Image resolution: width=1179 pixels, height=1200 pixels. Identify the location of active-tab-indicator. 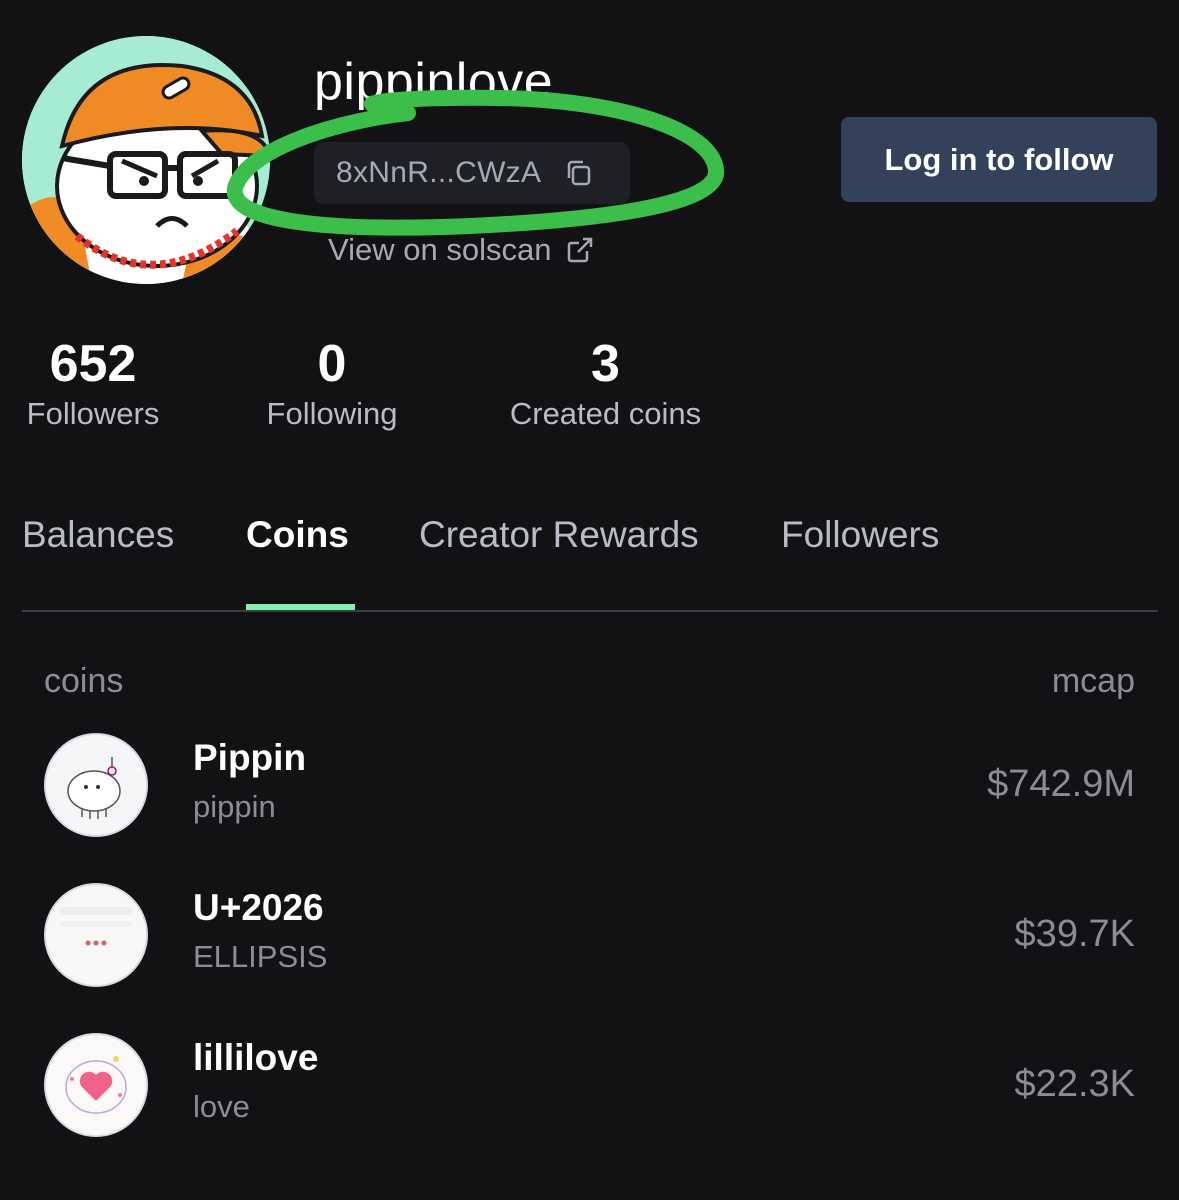
(300, 607).